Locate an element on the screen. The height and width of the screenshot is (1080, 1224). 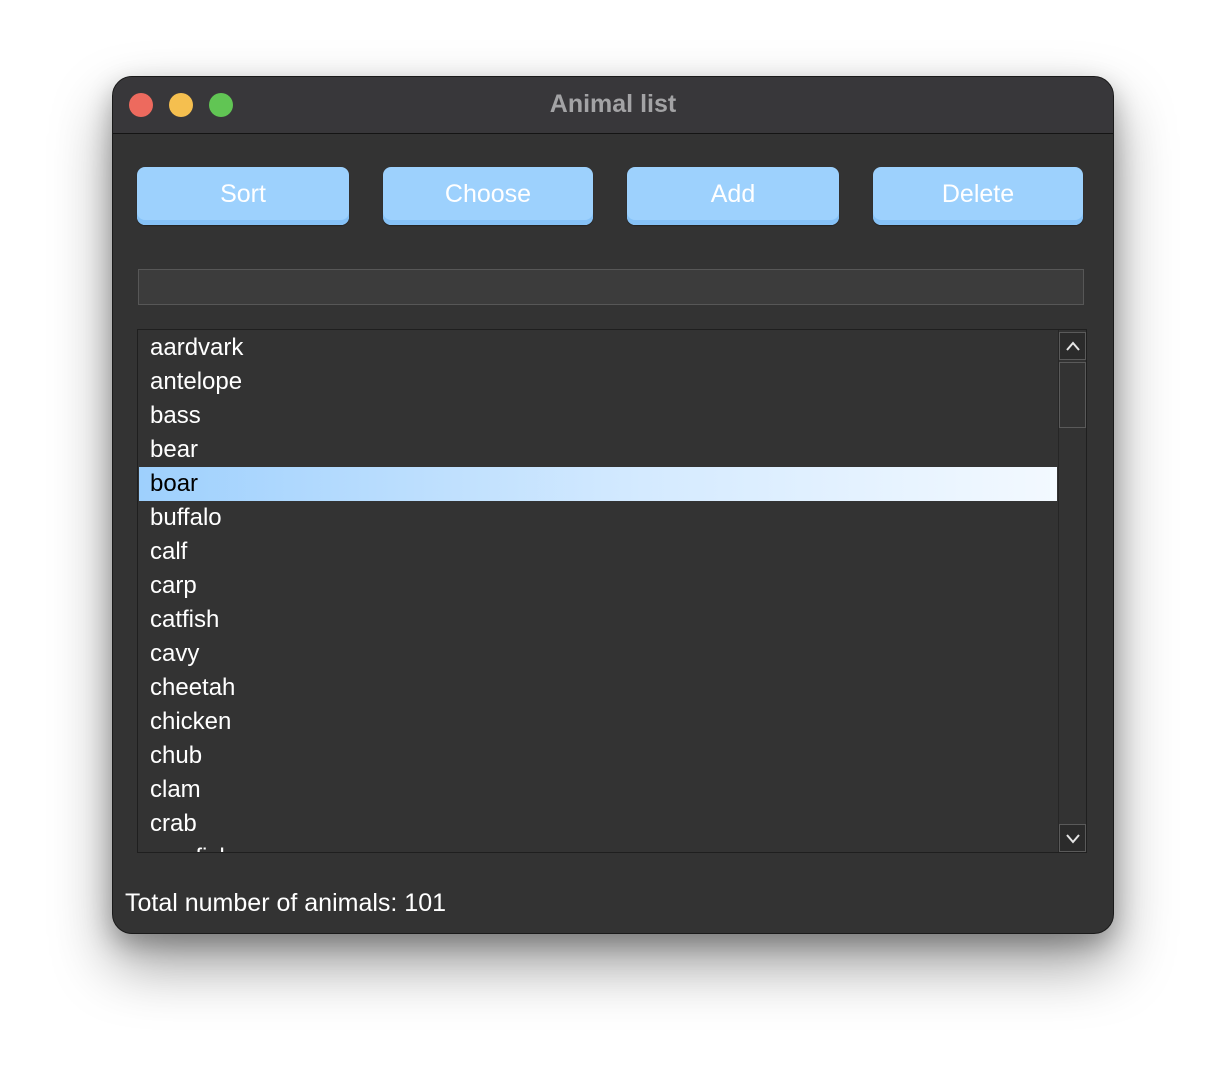
chevron-up-icon is located at coordinates (1073, 346).